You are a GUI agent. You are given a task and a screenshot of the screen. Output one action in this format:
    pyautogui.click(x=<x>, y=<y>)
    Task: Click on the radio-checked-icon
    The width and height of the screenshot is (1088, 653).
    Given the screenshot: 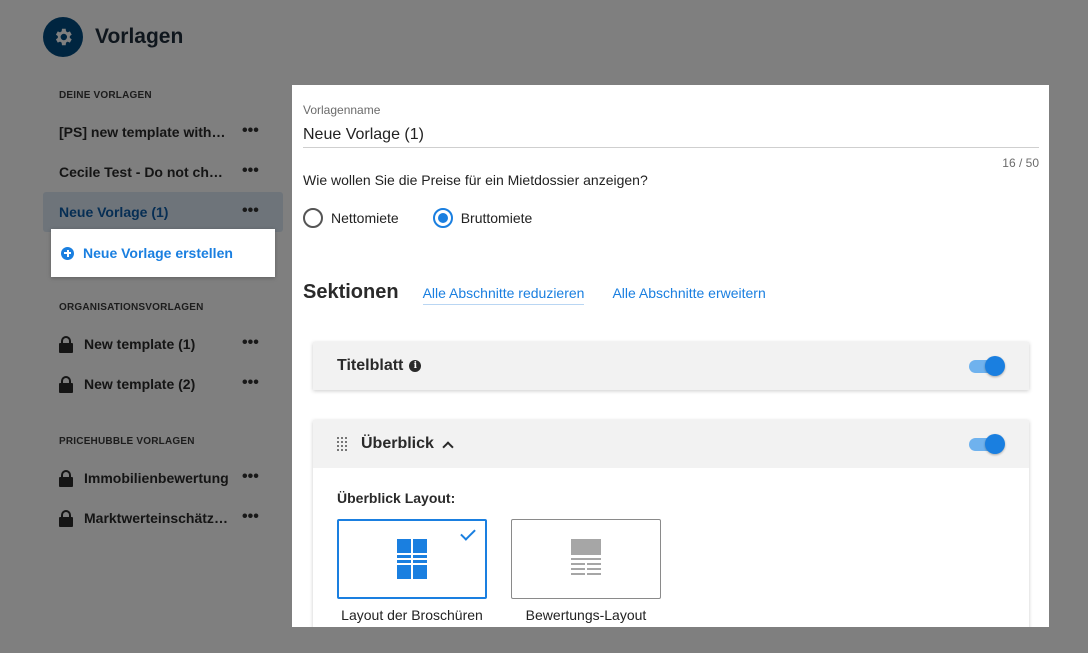 What is the action you would take?
    pyautogui.click(x=442, y=218)
    